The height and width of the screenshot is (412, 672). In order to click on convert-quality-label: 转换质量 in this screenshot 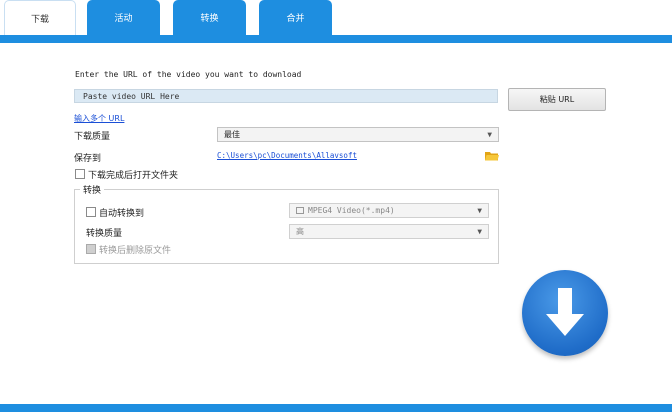, I will do `click(104, 234)`.